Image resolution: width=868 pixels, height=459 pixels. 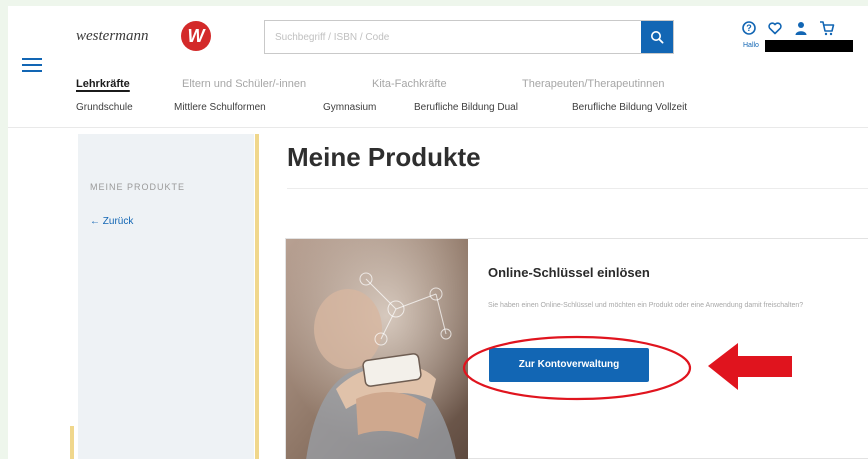 I want to click on help-icon: ?, so click(x=749, y=28).